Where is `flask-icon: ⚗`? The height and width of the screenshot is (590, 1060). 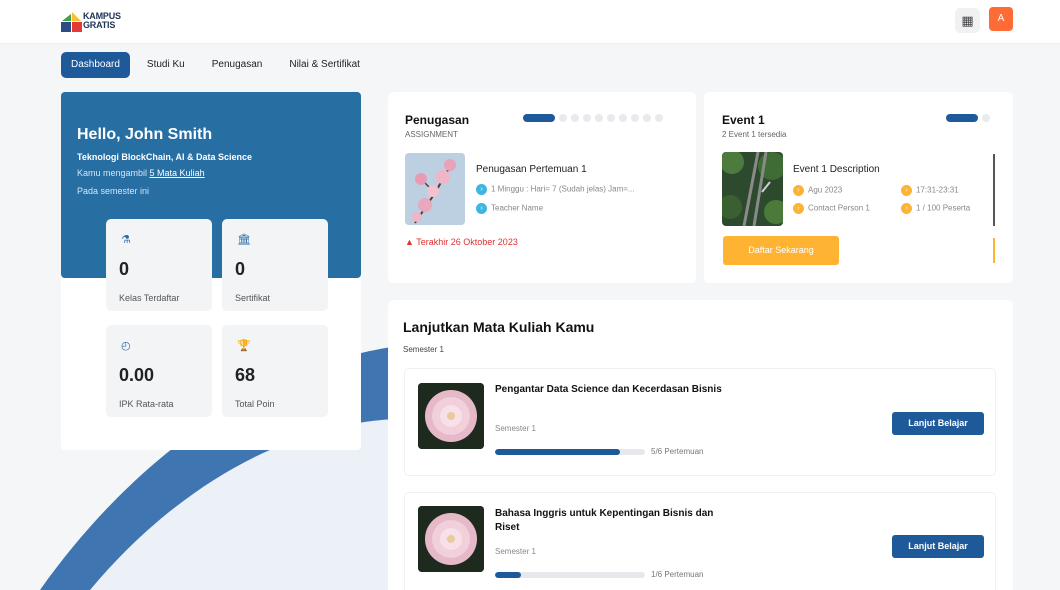 flask-icon: ⚗ is located at coordinates (126, 240).